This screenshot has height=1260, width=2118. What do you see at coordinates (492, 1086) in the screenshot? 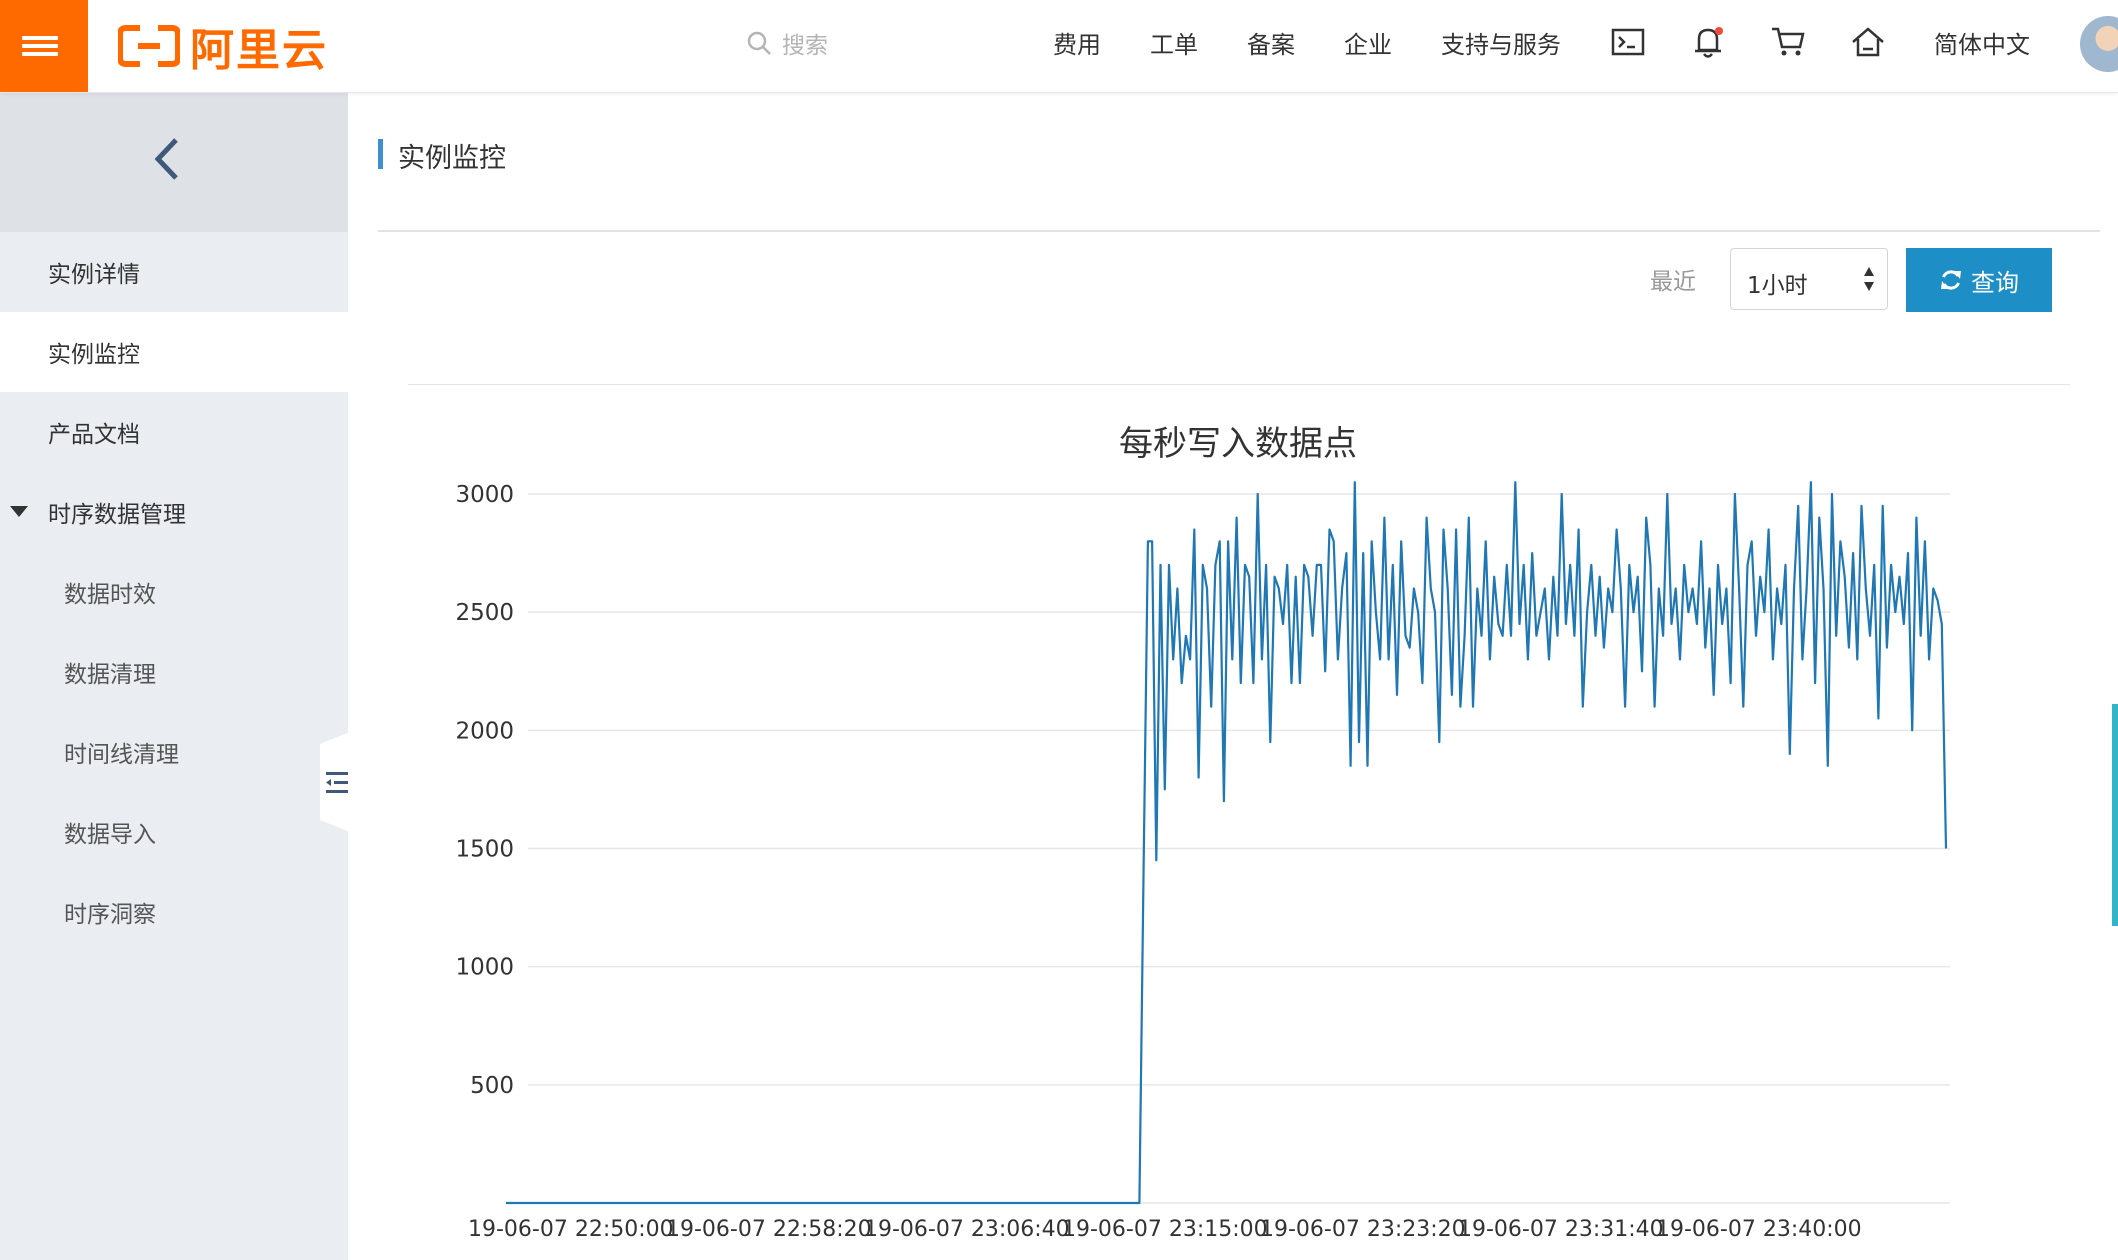
I see `y-tick-label: 500` at bounding box center [492, 1086].